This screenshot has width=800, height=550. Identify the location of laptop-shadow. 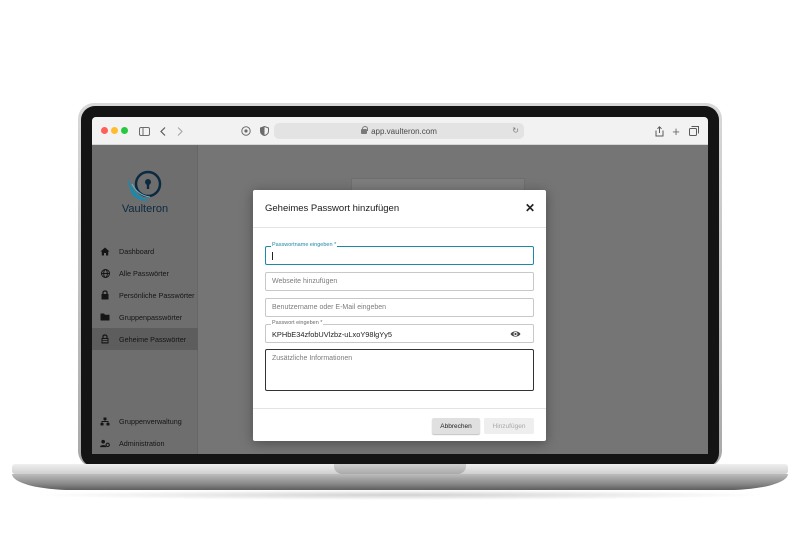
(400, 495).